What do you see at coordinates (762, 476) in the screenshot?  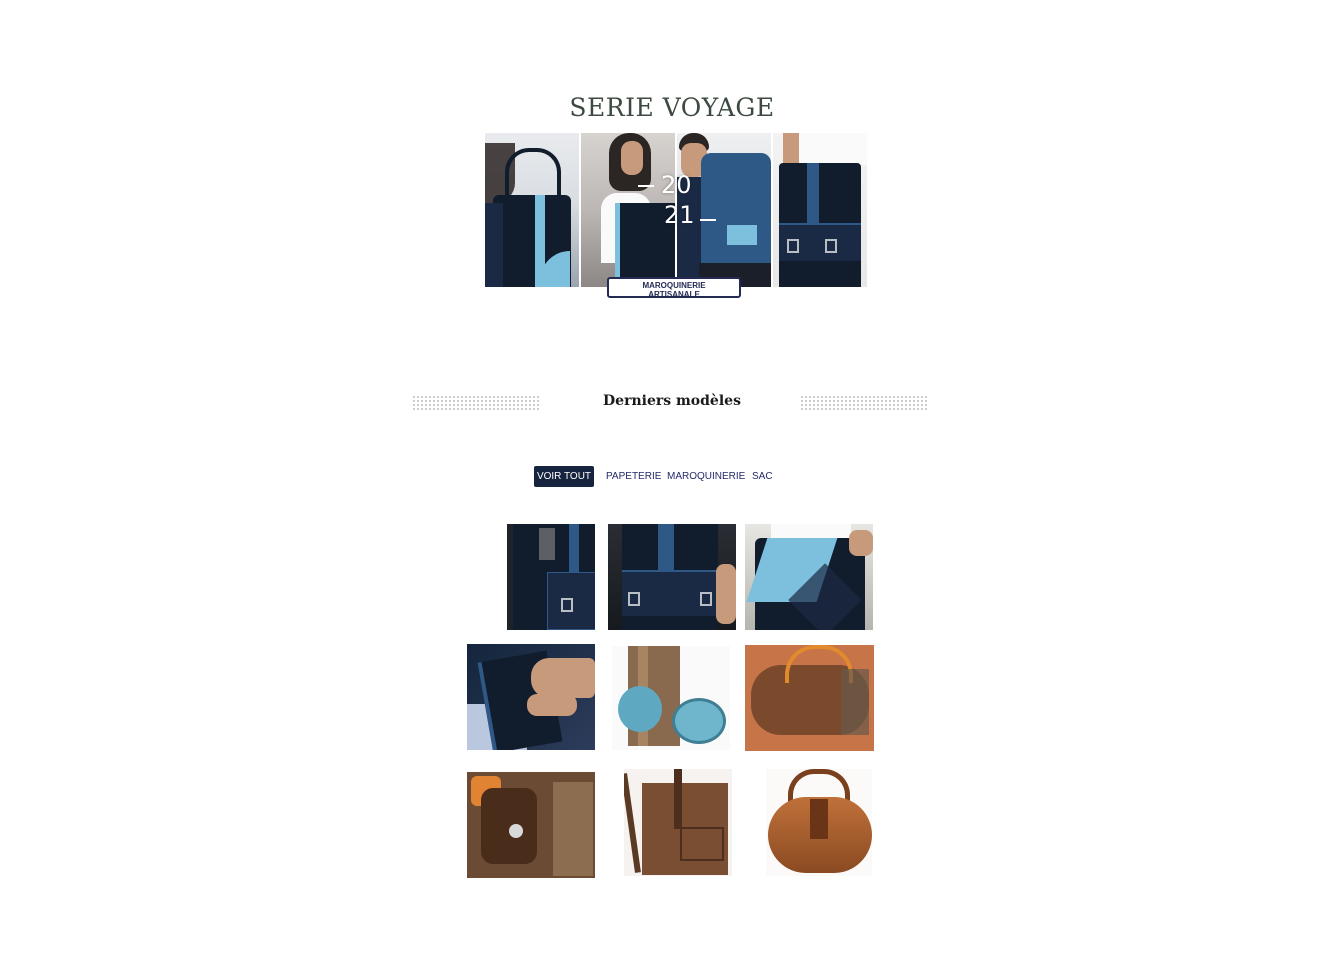 I see `filter-tab-sac: SAC` at bounding box center [762, 476].